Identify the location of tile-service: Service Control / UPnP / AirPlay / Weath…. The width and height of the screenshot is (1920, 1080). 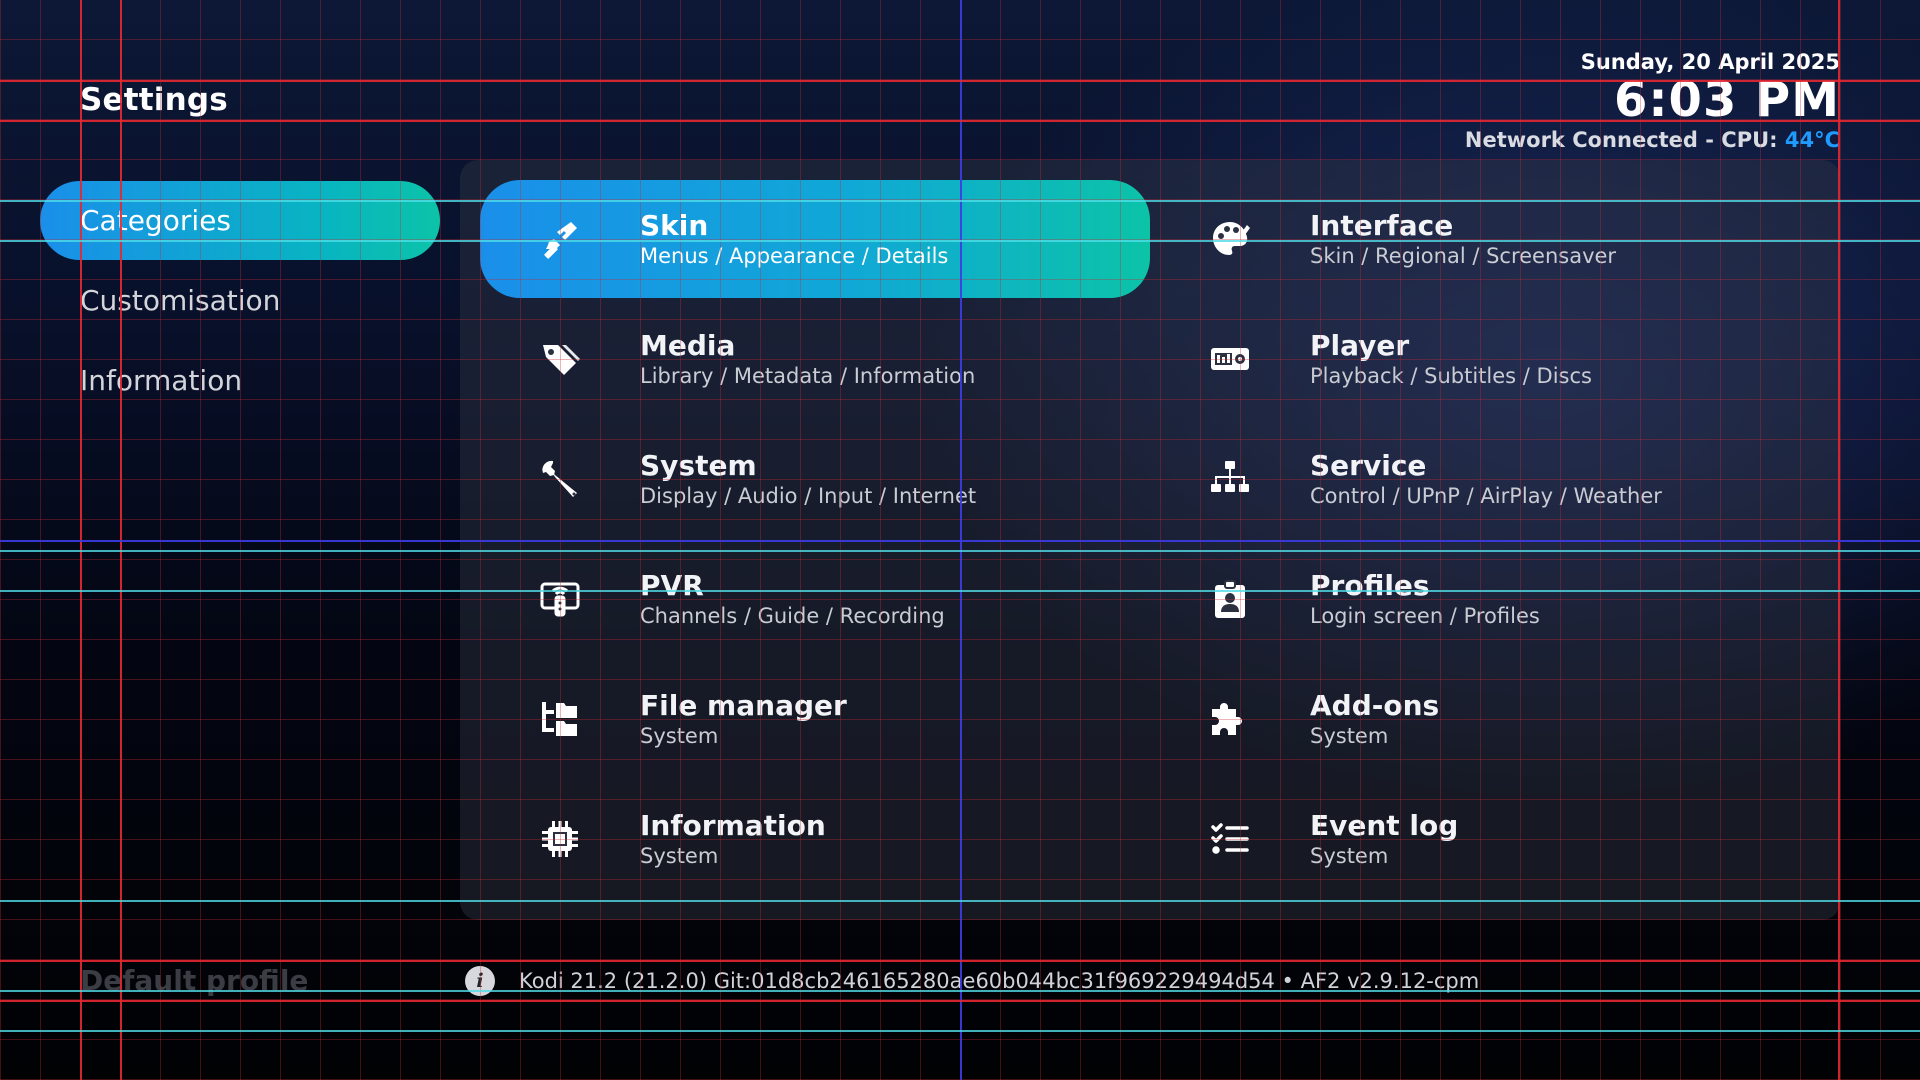
(1485, 479).